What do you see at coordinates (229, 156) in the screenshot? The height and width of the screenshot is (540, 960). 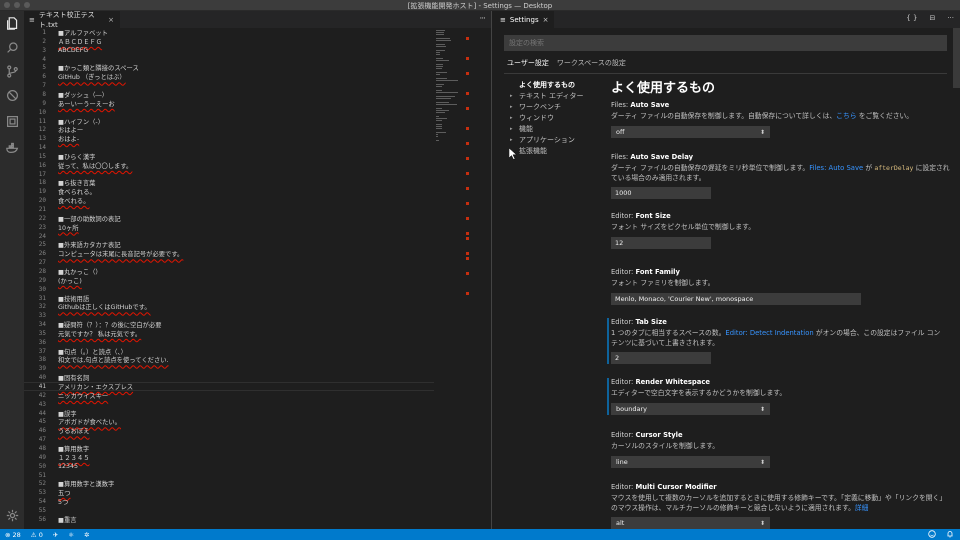 I see `editor-line: 15 ■ひらく漢字` at bounding box center [229, 156].